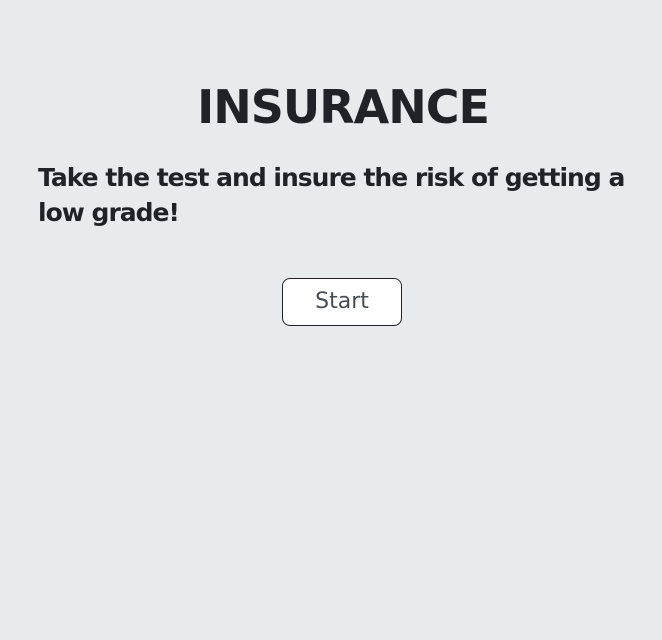 This screenshot has width=662, height=640. I want to click on page-title: INSURANCE, so click(343, 107).